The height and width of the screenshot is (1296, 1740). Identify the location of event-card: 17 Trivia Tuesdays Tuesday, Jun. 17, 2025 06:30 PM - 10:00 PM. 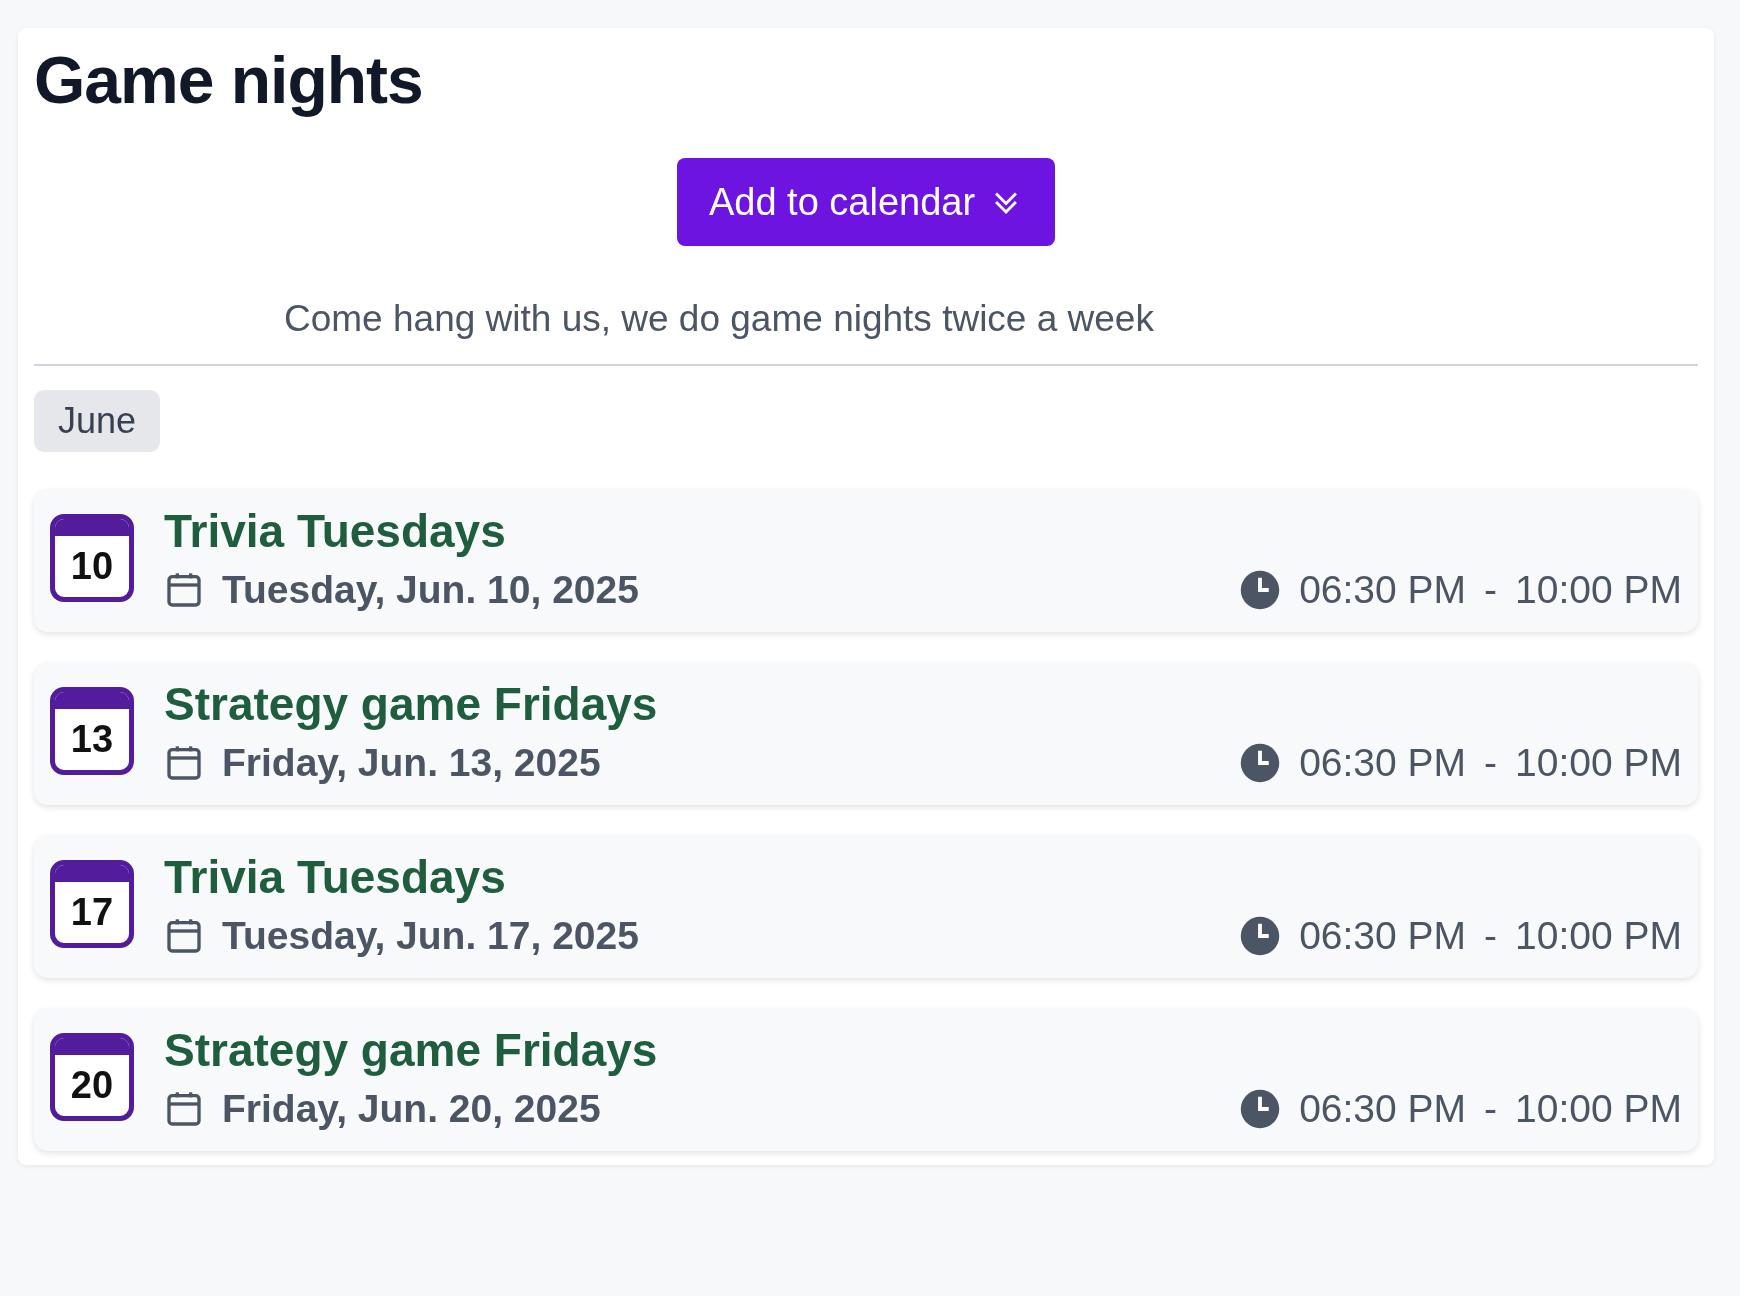
(866, 907).